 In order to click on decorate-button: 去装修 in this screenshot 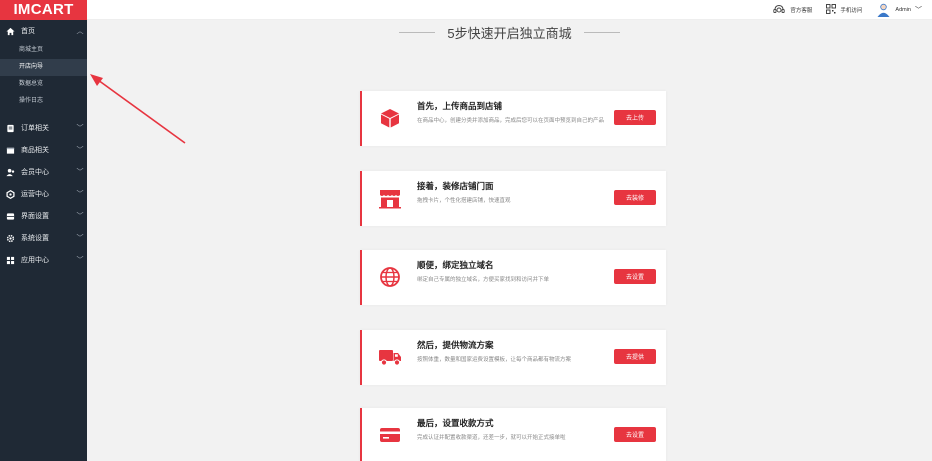, I will do `click(635, 197)`.